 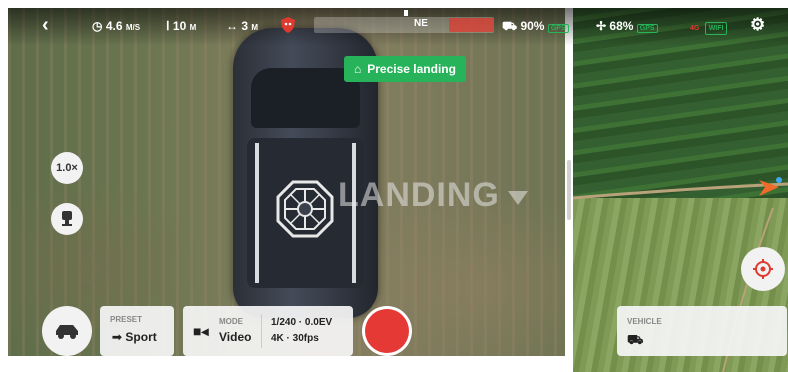 What do you see at coordinates (757, 25) in the screenshot?
I see `settings-button: ⚙` at bounding box center [757, 25].